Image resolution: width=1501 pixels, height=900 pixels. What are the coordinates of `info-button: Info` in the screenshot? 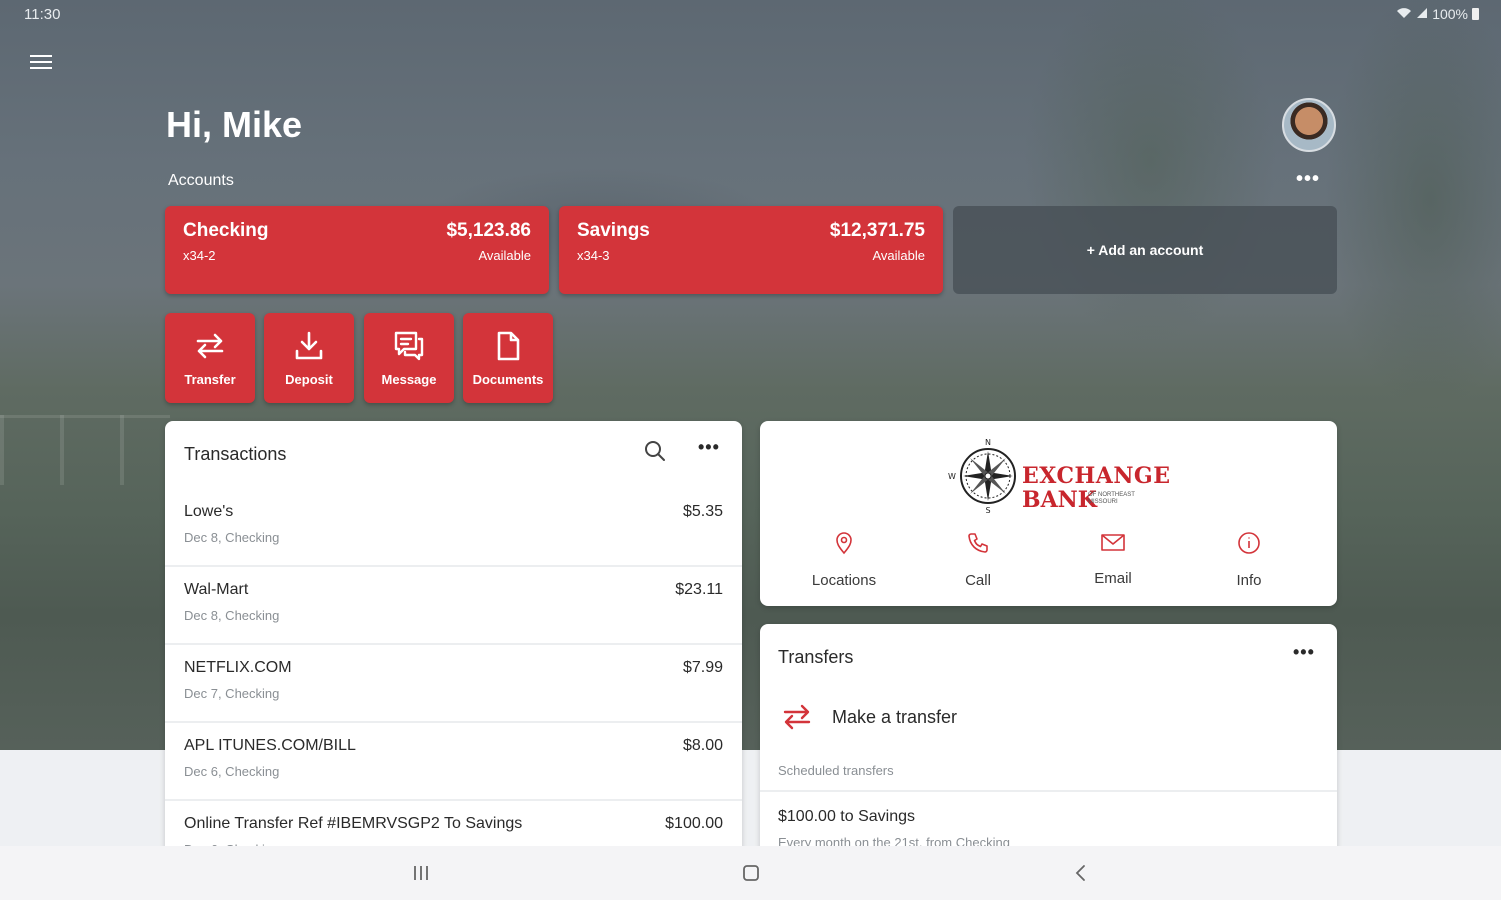 It's located at (1249, 560).